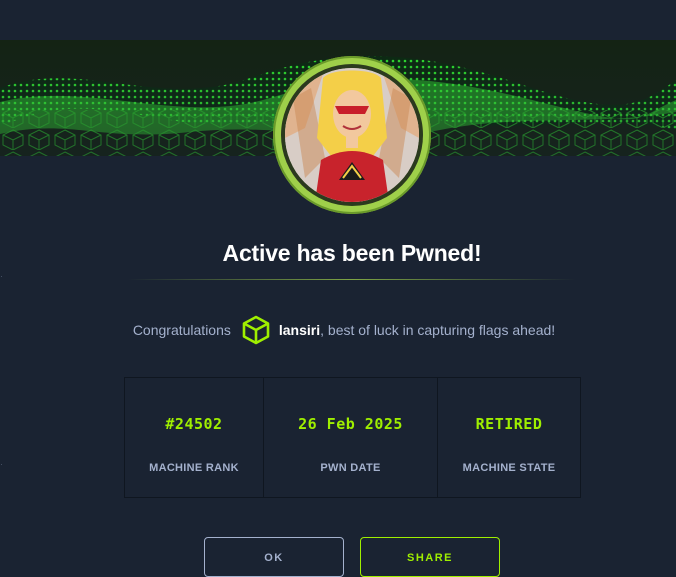 The image size is (676, 577). I want to click on machine-avatar, so click(352, 135).